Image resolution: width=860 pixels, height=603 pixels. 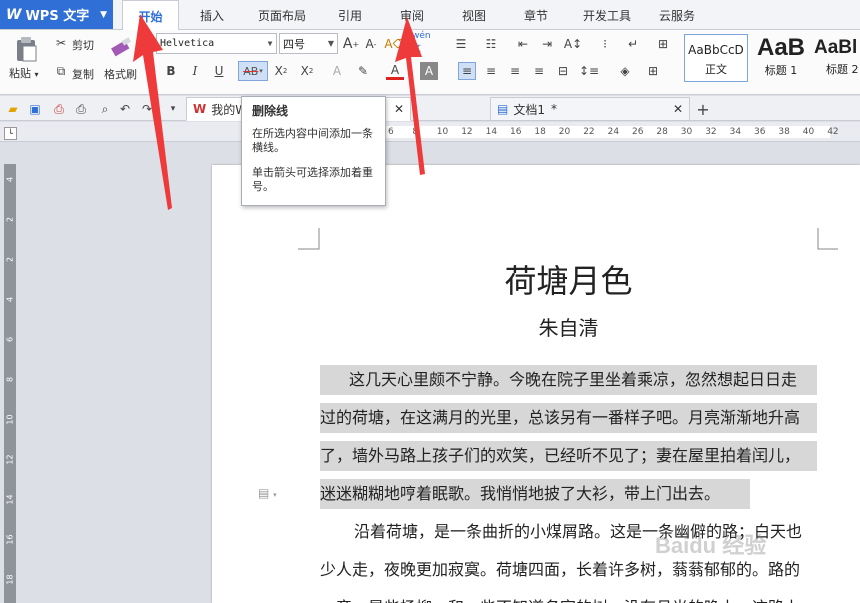 I want to click on watermark: Baidu 经验, so click(x=711, y=545).